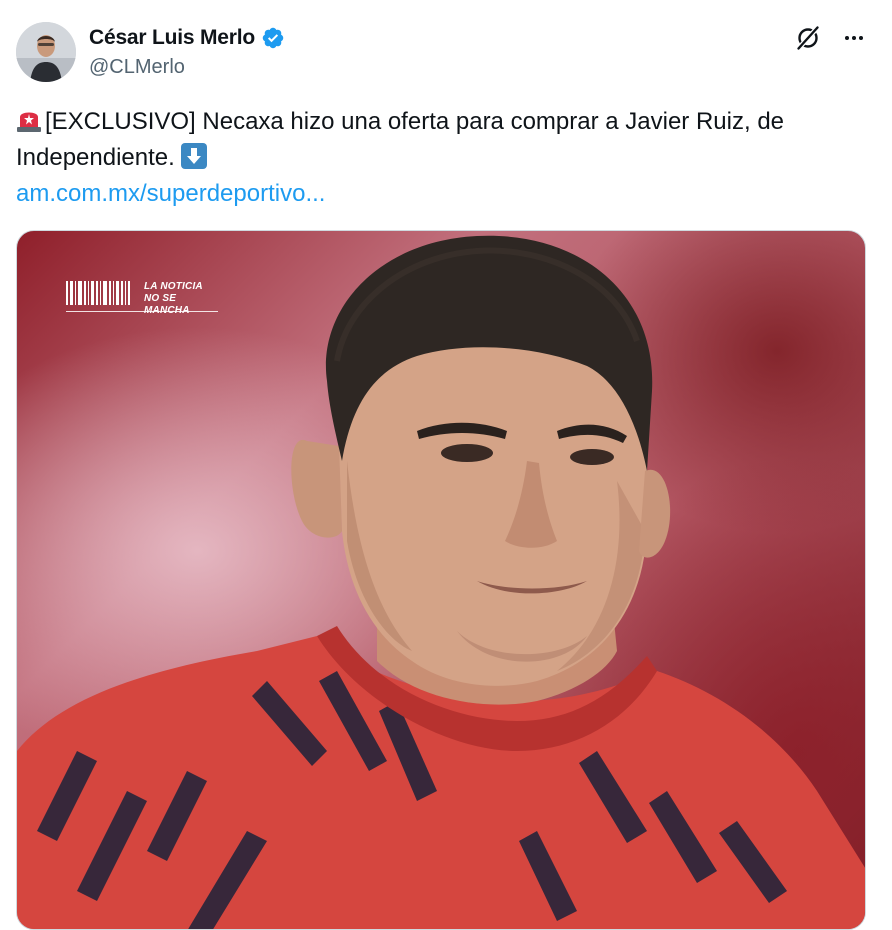 The height and width of the screenshot is (930, 892). What do you see at coordinates (854, 38) in the screenshot?
I see `more-icon` at bounding box center [854, 38].